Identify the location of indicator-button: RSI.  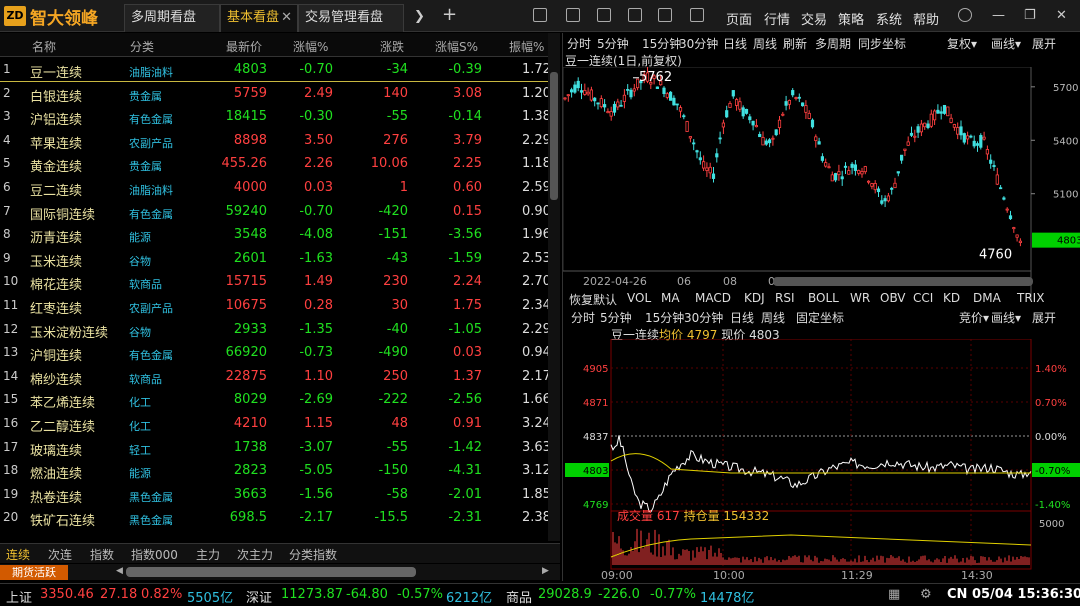
(785, 298).